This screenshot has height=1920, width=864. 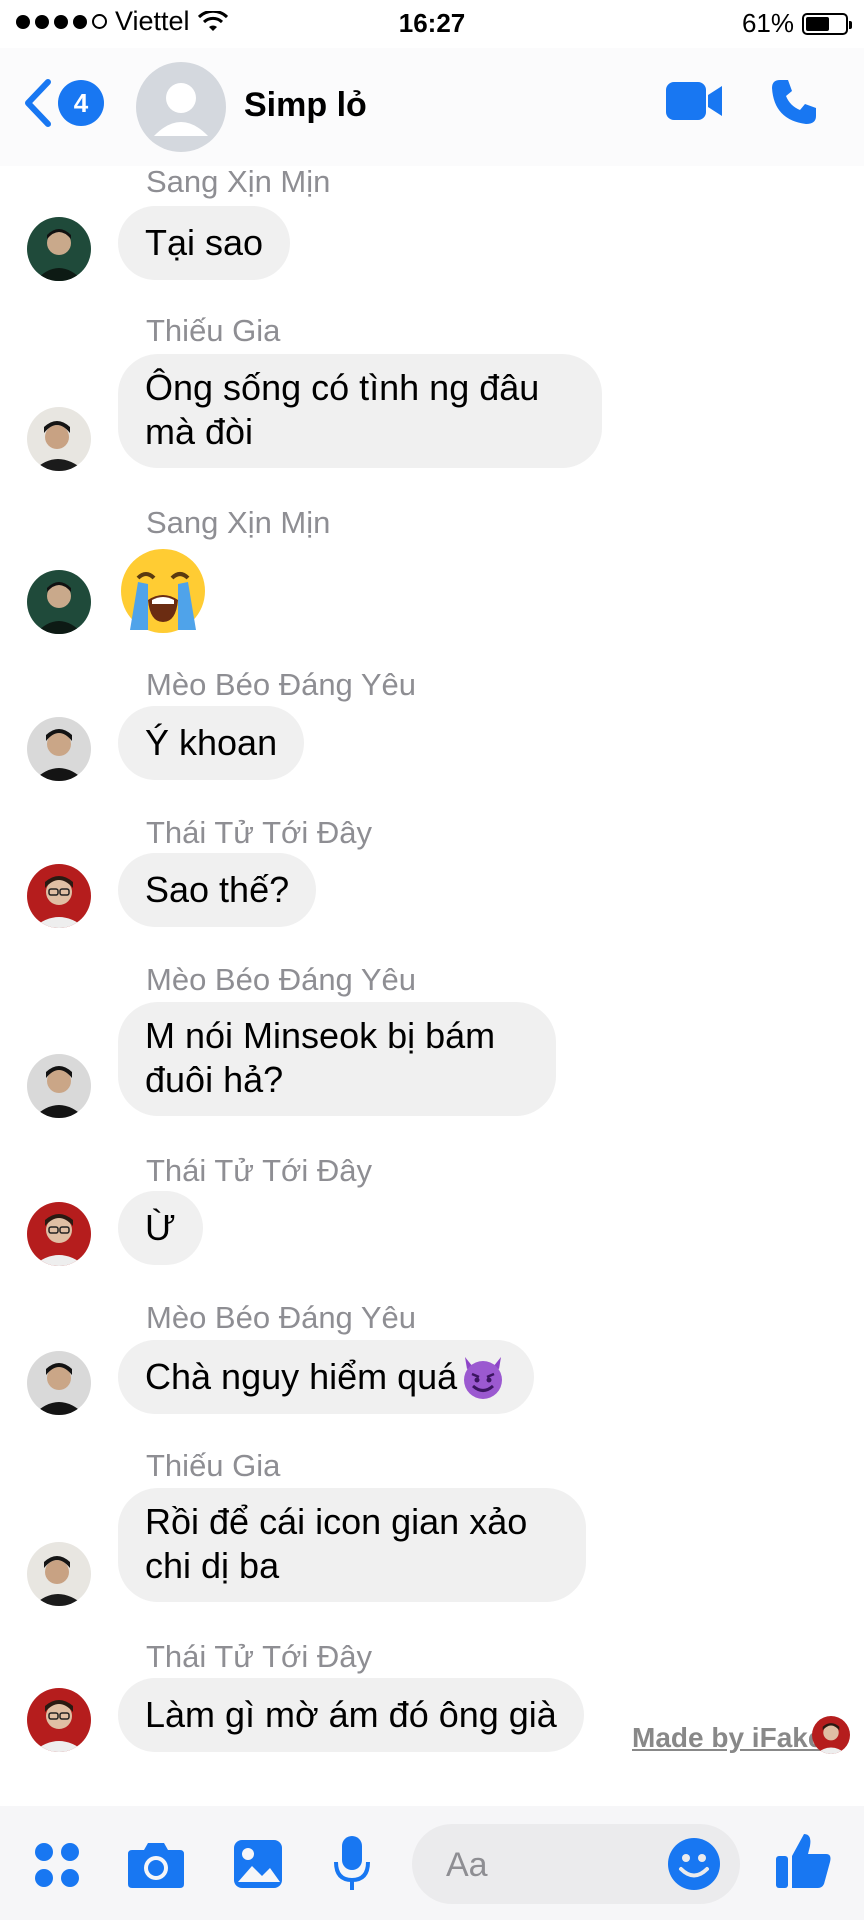 I want to click on apps-grid-icon, so click(x=57, y=1865).